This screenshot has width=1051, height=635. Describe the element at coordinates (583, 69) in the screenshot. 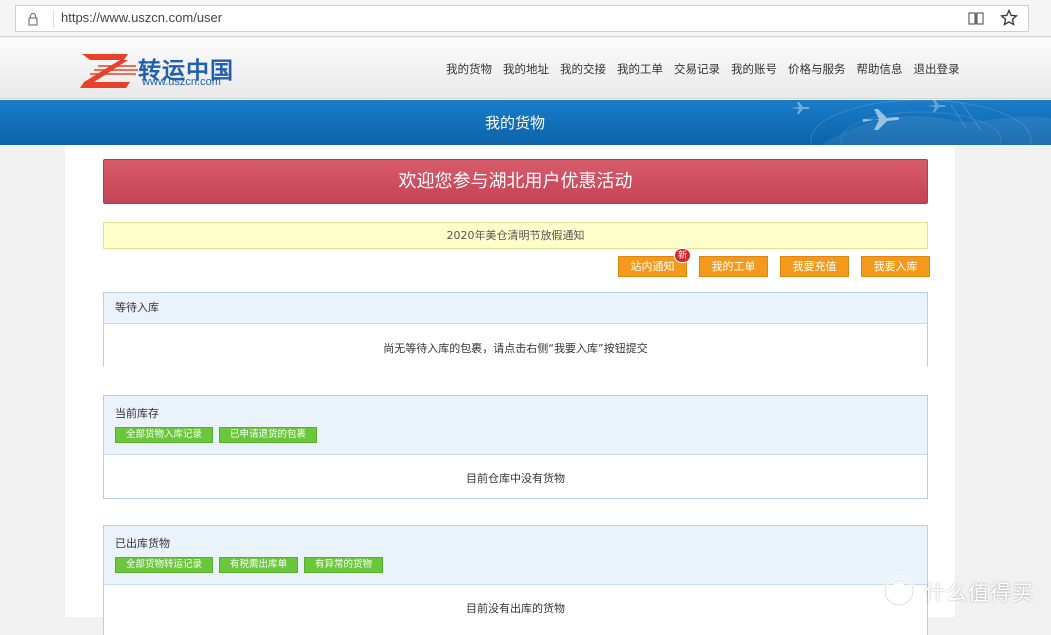

I see `nav-my-handover: 我的交接` at that location.